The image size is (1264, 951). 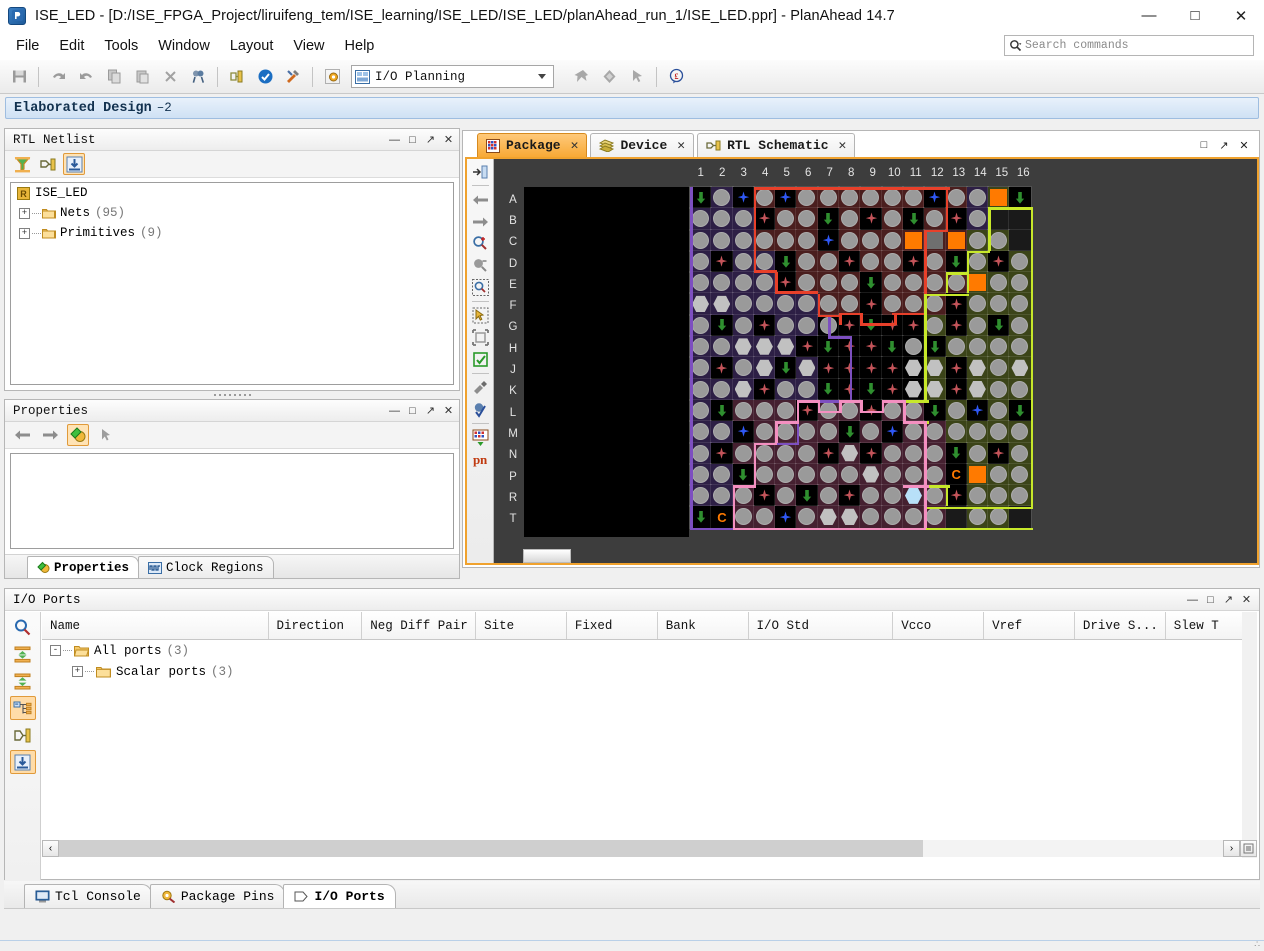 I want to click on menu-edit: Edit, so click(x=71, y=46).